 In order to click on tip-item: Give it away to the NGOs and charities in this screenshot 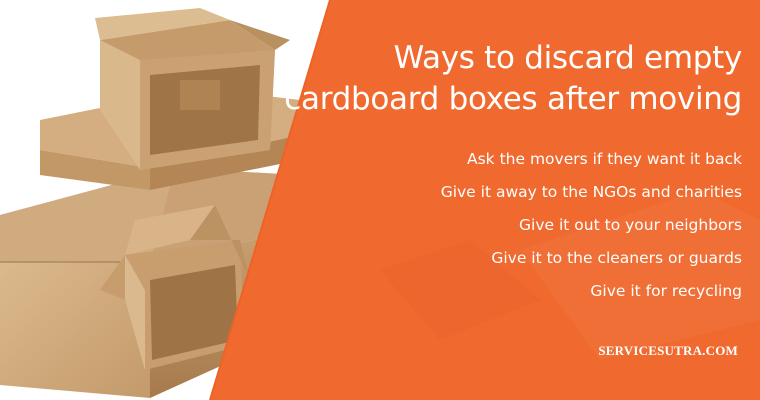, I will do `click(591, 192)`.